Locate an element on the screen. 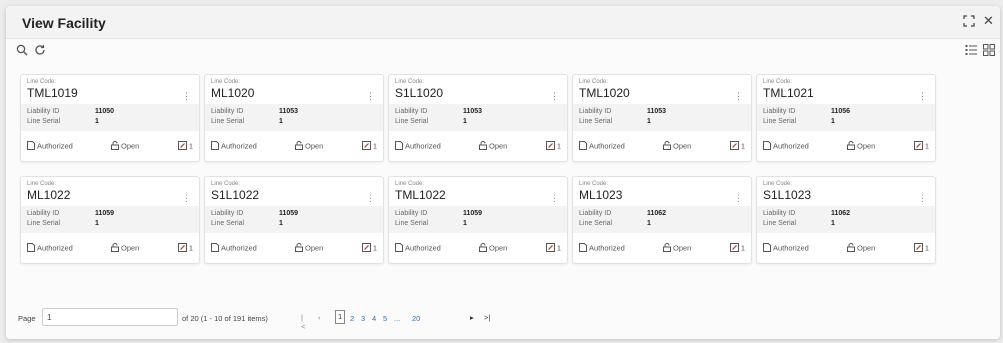  window-title: View Facility is located at coordinates (64, 23).